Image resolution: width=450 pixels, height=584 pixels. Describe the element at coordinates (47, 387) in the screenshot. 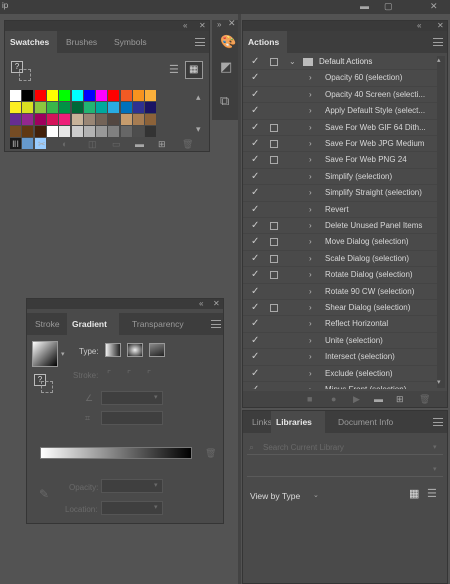

I see `gradient-stroke-indicator-icon` at that location.